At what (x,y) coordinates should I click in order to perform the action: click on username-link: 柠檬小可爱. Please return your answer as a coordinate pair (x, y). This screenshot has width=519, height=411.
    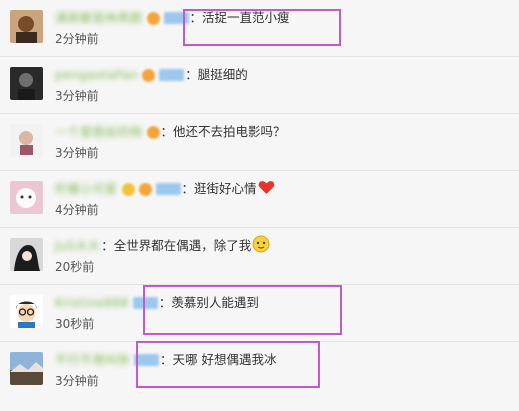
    Looking at the image, I should click on (86, 189).